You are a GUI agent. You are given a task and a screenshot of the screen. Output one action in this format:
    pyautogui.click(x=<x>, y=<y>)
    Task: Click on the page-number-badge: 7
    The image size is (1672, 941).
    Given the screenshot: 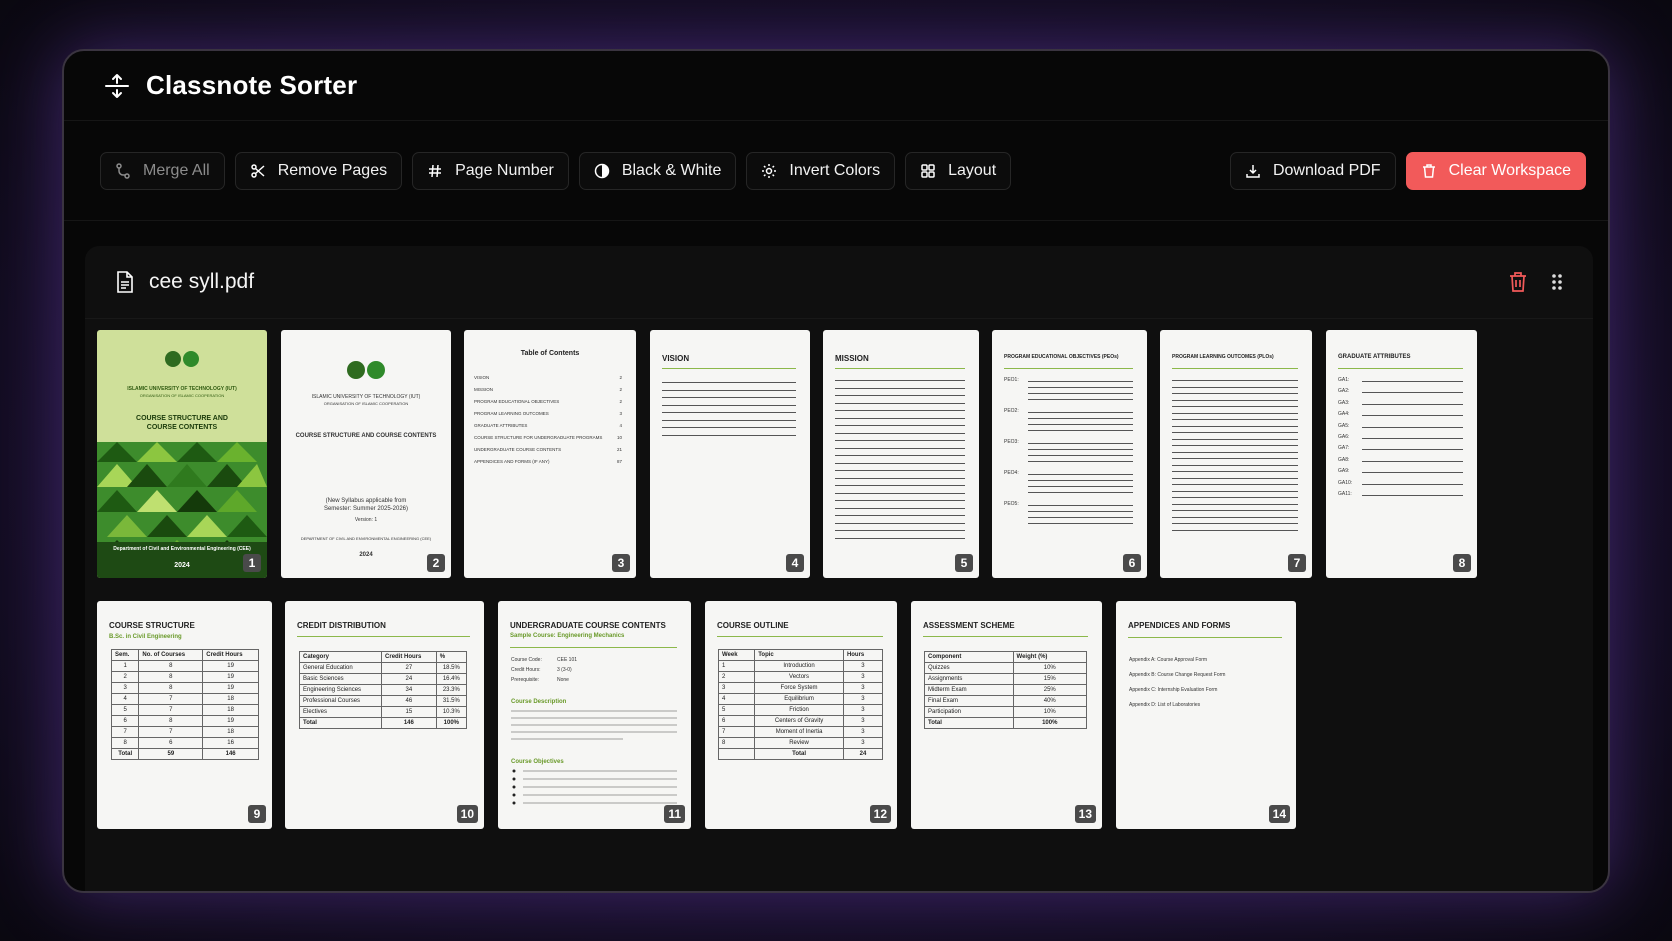 What is the action you would take?
    pyautogui.click(x=1297, y=563)
    